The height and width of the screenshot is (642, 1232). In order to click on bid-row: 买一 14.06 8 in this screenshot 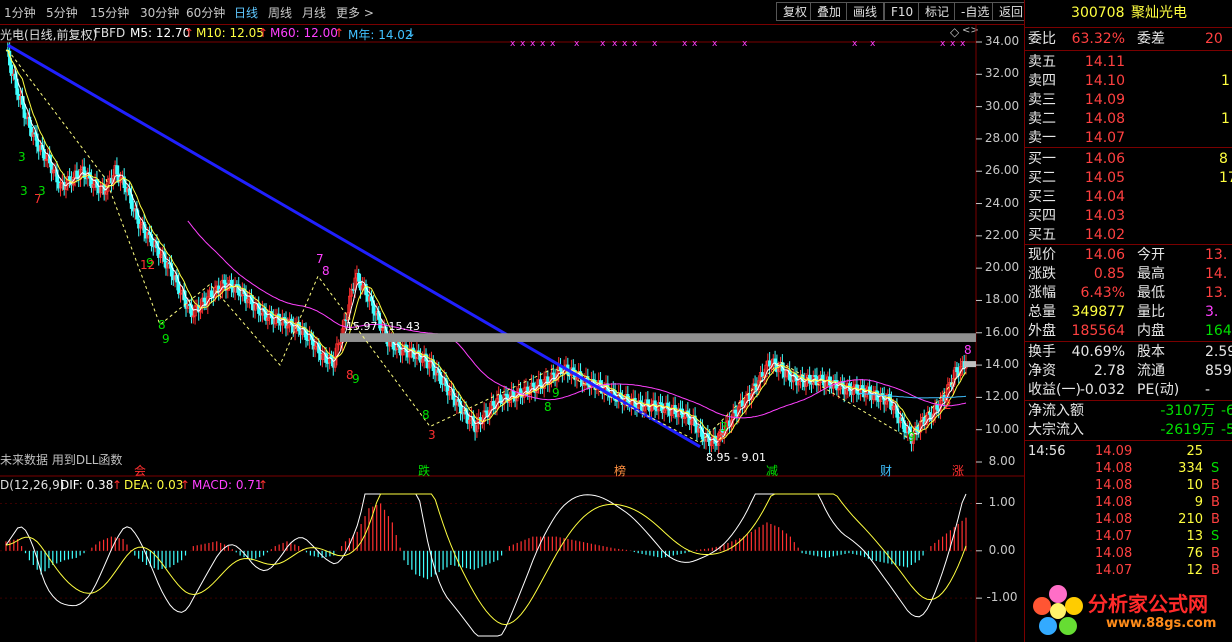, I will do `click(1128, 159)`.